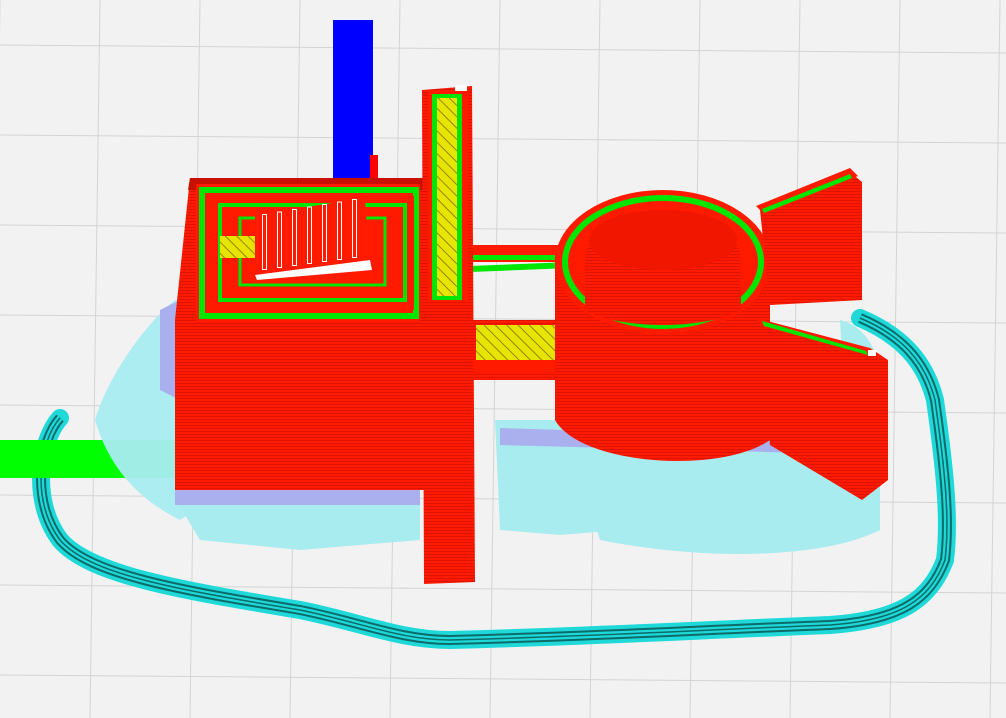 This screenshot has height=718, width=1006. What do you see at coordinates (448, 334) in the screenshot?
I see `model-pillar` at bounding box center [448, 334].